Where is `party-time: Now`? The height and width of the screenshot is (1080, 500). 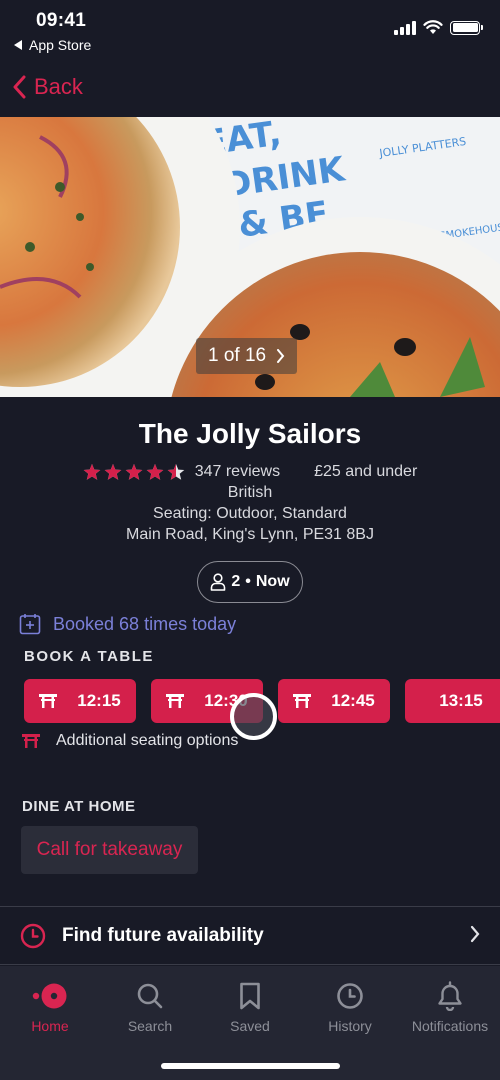
party-time: Now is located at coordinates (272, 581).